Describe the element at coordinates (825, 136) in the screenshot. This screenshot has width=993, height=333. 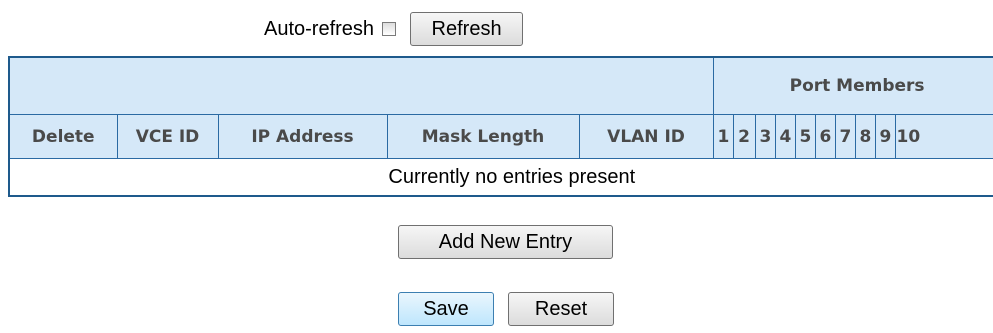
I see `col-port-6: 6` at that location.